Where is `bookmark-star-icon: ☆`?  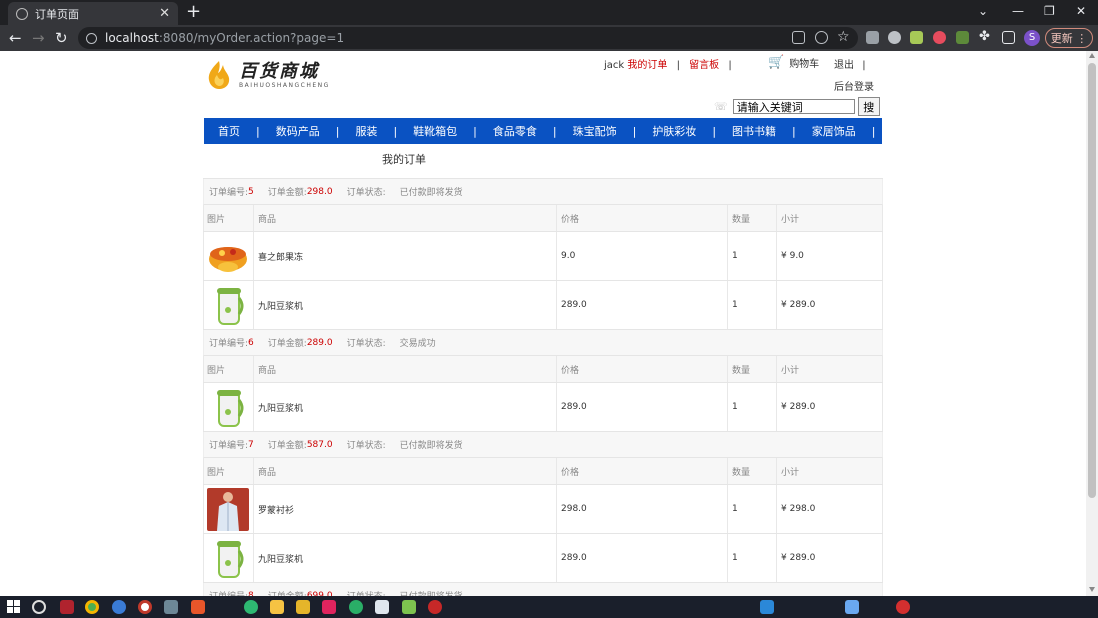
bookmark-star-icon: ☆ is located at coordinates (843, 37).